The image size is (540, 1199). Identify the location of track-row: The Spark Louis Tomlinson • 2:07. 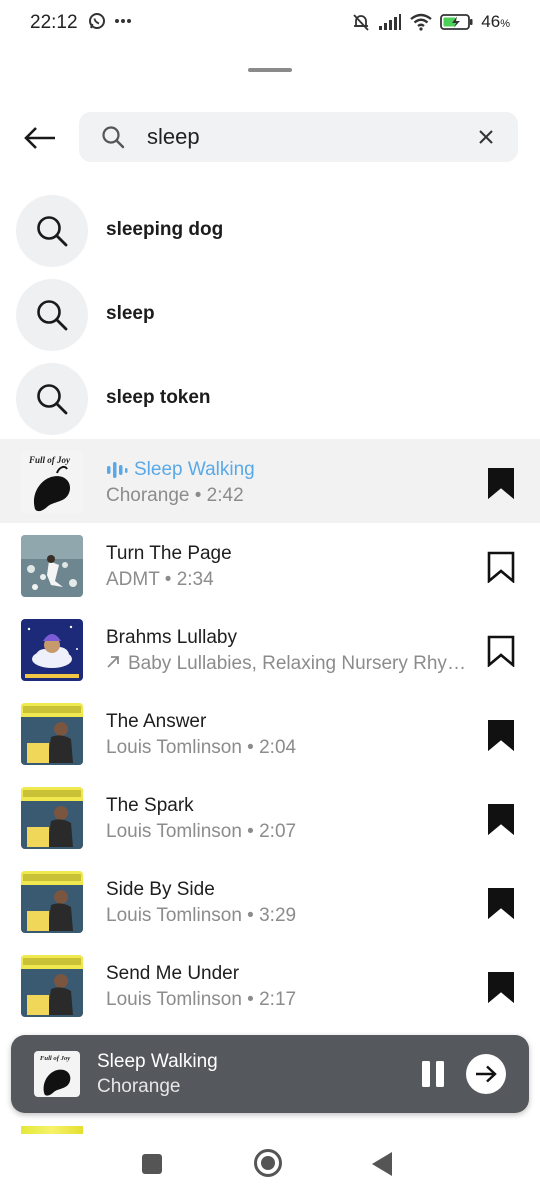
(270, 817).